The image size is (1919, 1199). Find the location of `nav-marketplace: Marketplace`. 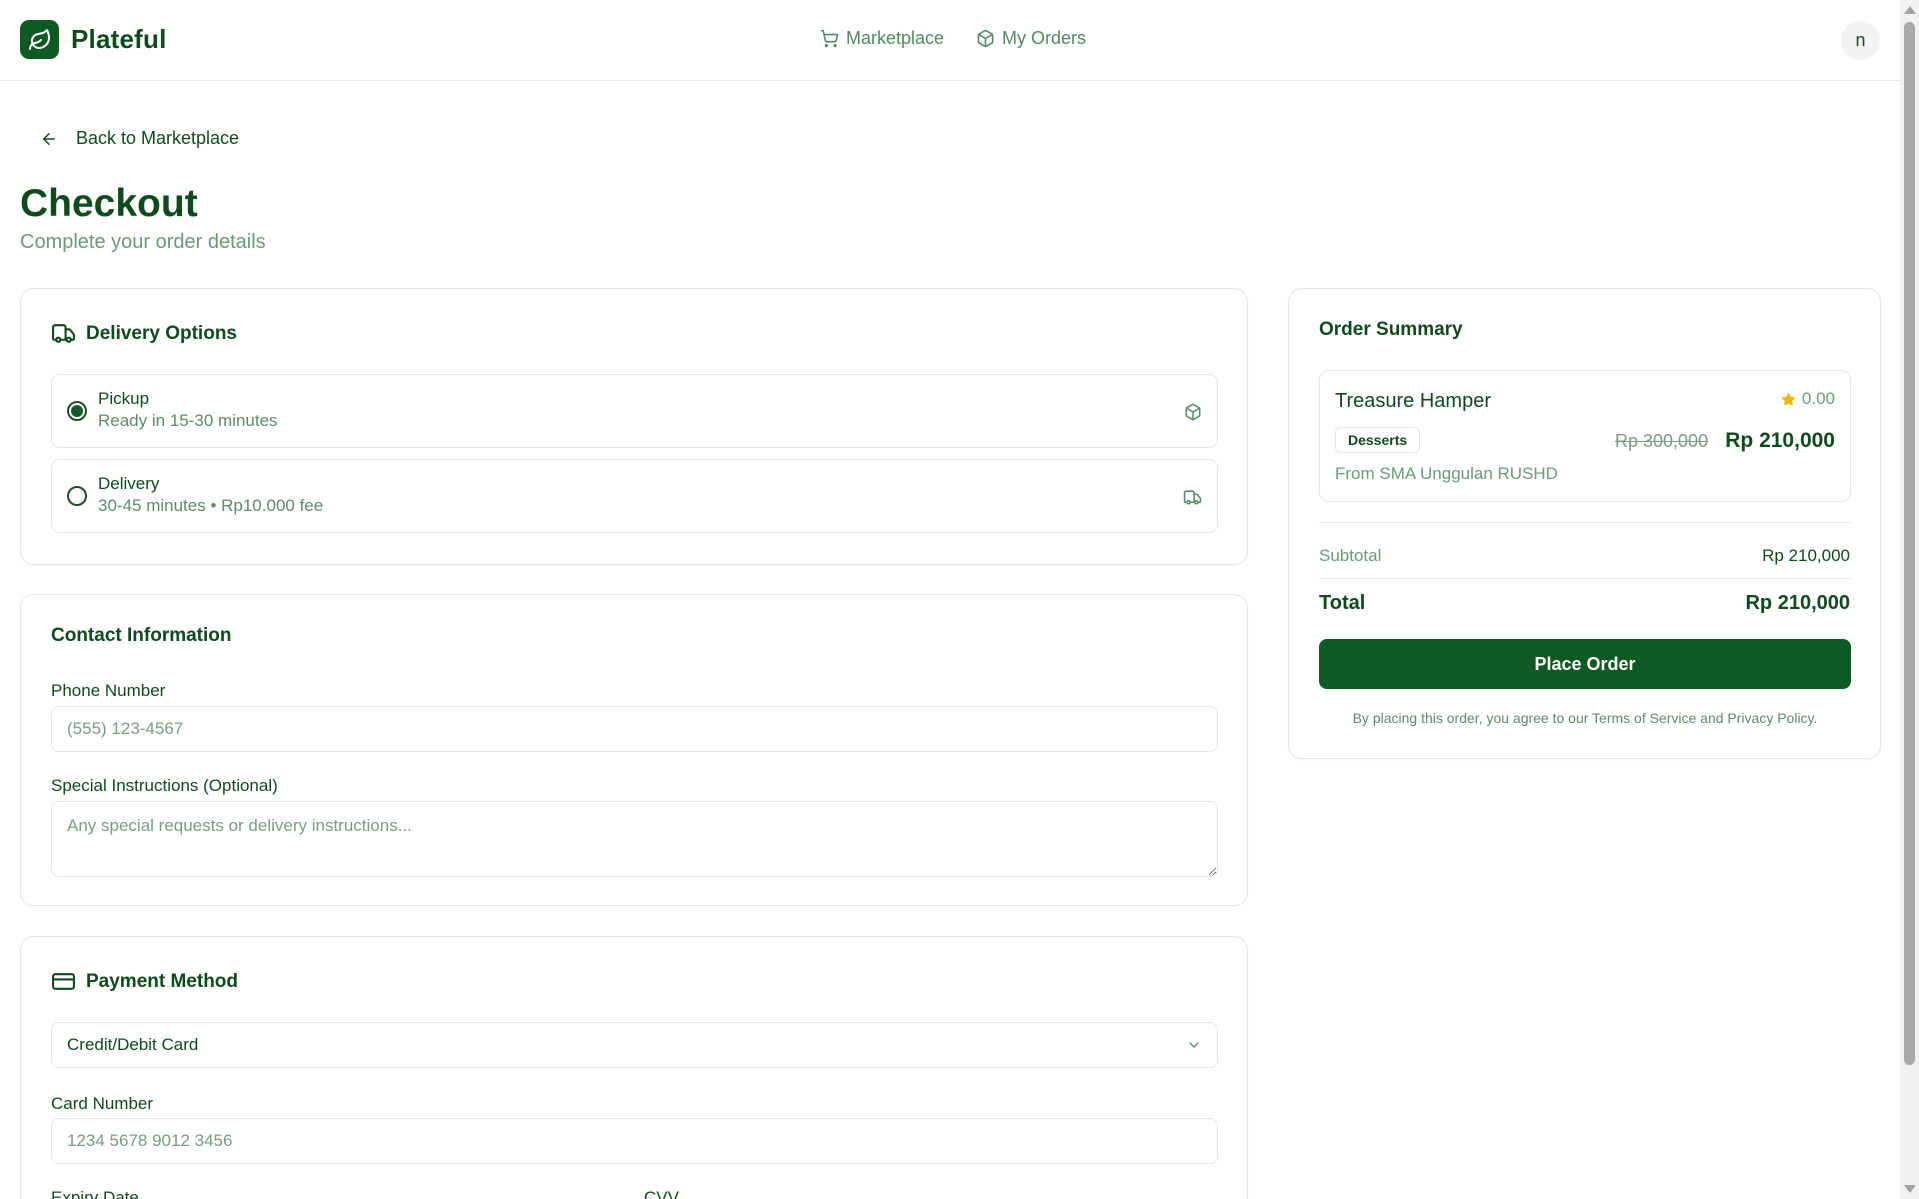

nav-marketplace: Marketplace is located at coordinates (882, 38).